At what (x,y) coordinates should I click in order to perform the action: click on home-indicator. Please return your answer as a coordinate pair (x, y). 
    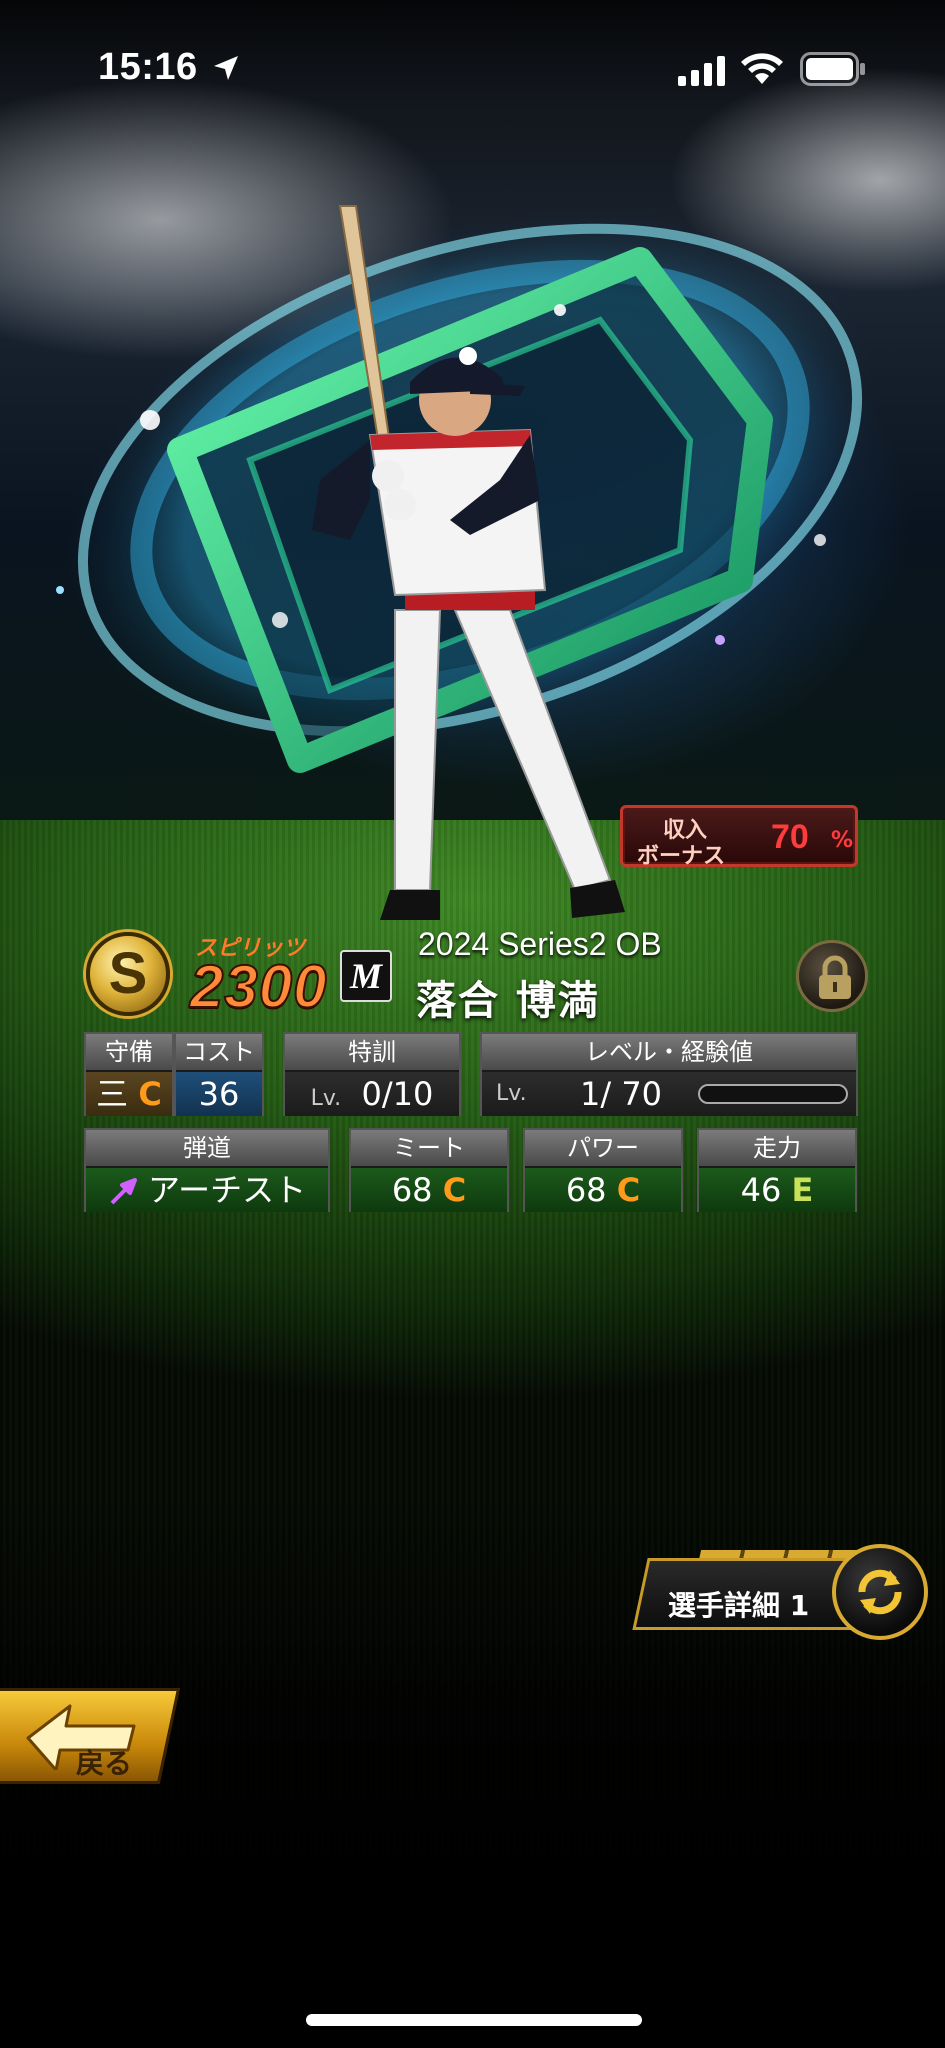
    Looking at the image, I should click on (474, 2020).